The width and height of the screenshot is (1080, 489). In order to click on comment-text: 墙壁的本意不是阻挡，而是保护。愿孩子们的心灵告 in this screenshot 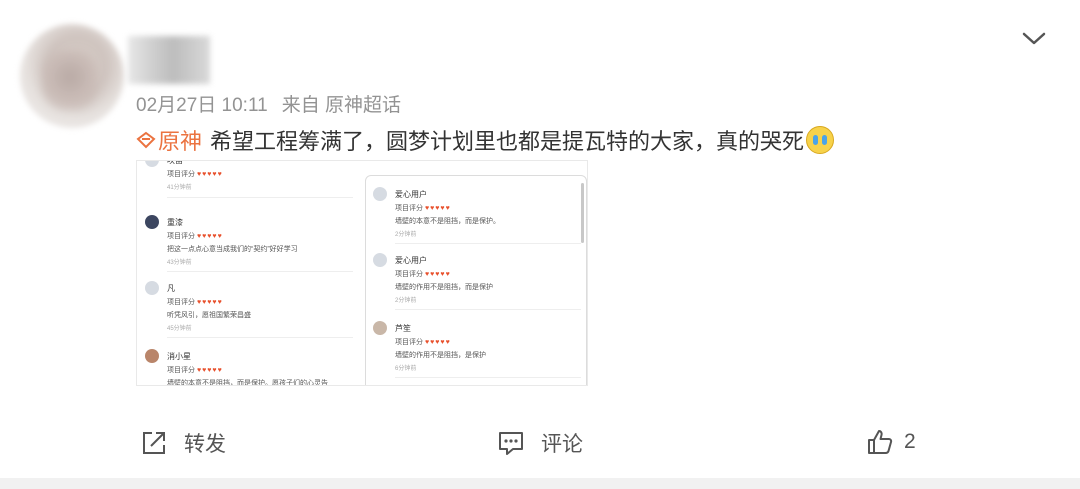, I will do `click(247, 383)`.